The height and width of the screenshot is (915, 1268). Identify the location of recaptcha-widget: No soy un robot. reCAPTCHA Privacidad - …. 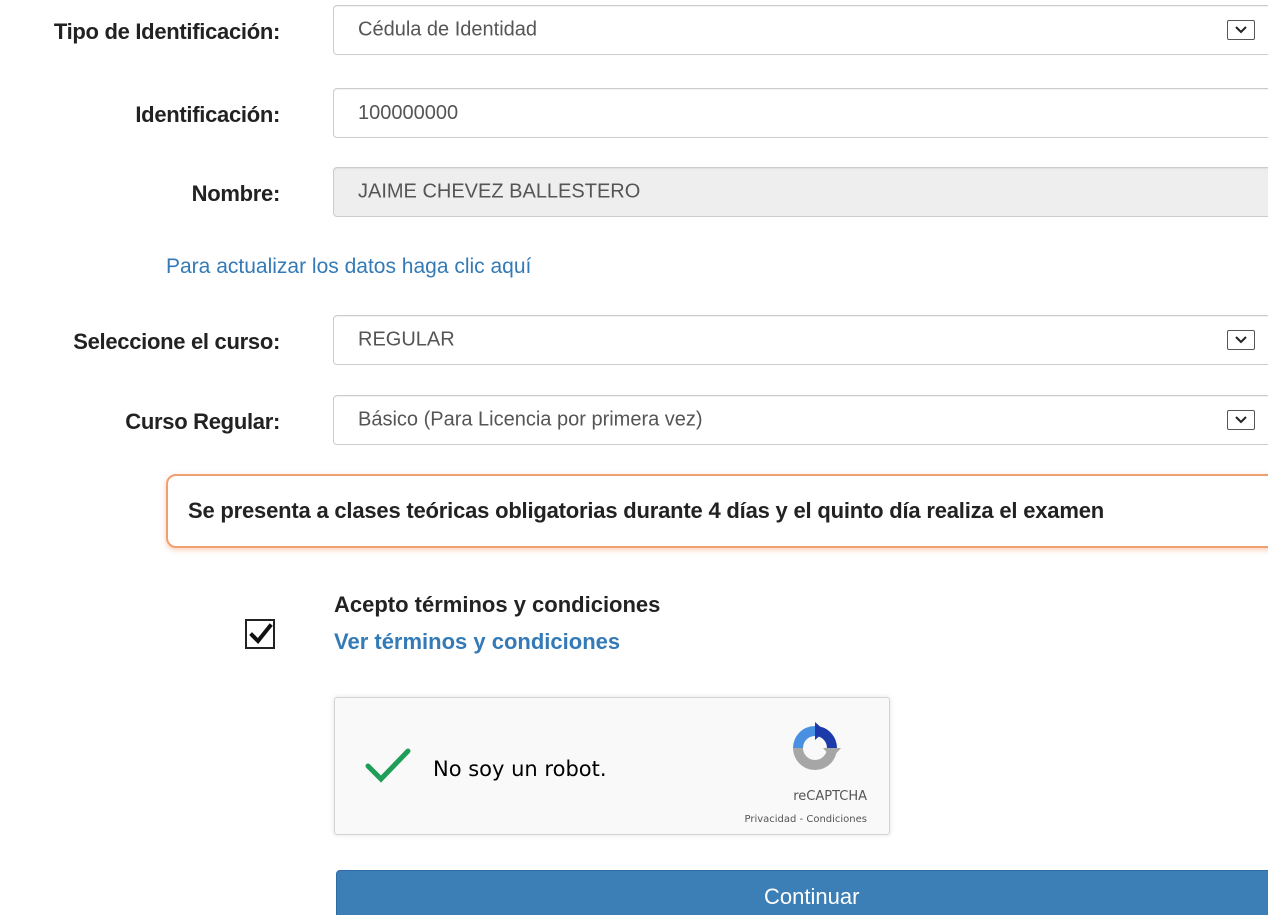
(612, 766).